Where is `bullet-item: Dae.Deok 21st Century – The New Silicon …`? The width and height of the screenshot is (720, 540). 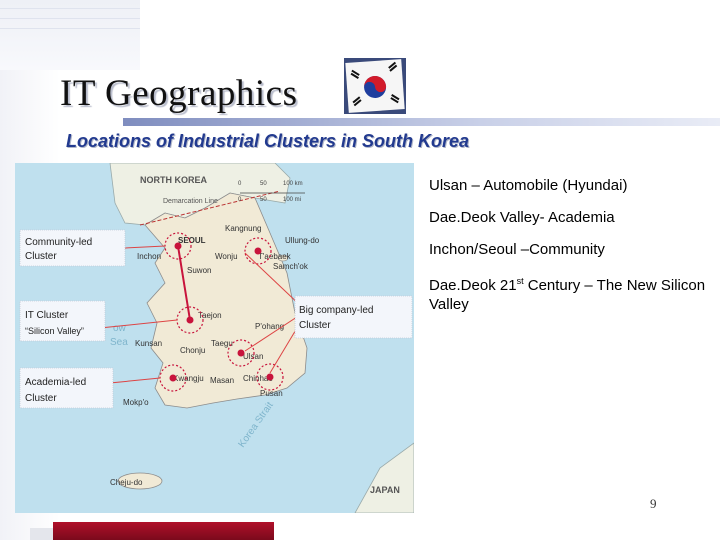
bullet-item: Dae.Deok 21st Century – The New Silicon … is located at coordinates (571, 293).